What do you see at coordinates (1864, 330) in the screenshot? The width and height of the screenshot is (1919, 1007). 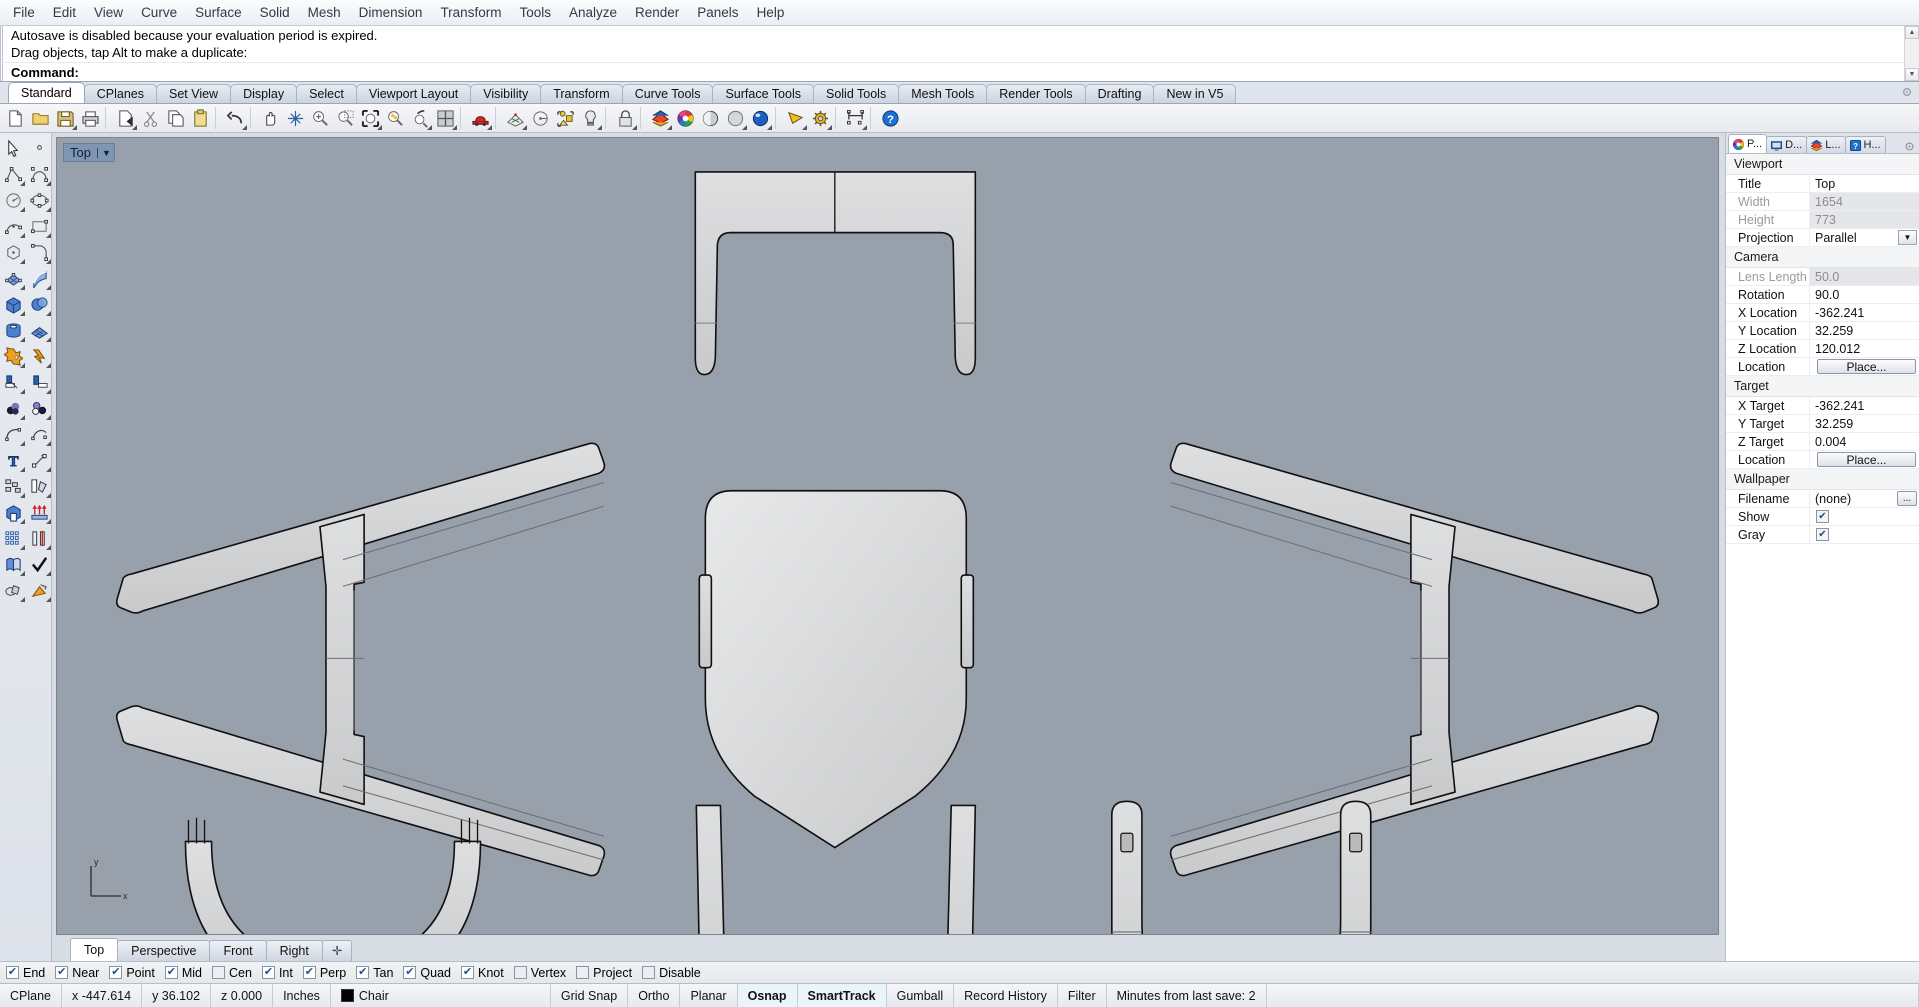 I see `property-value: 32.259` at bounding box center [1864, 330].